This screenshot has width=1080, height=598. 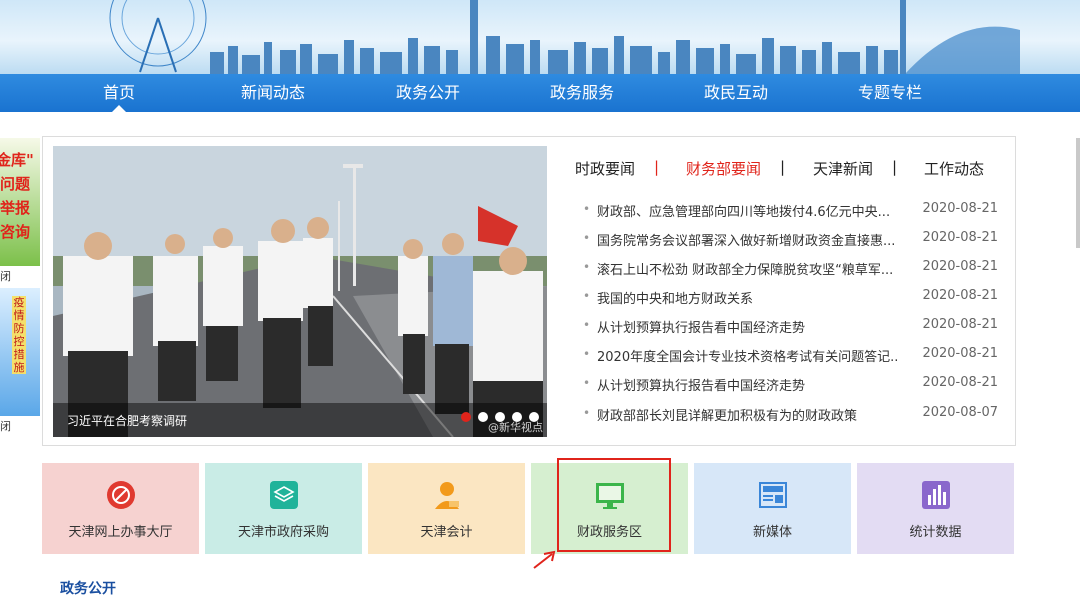 I want to click on city-skyline-image, so click(x=564, y=37).